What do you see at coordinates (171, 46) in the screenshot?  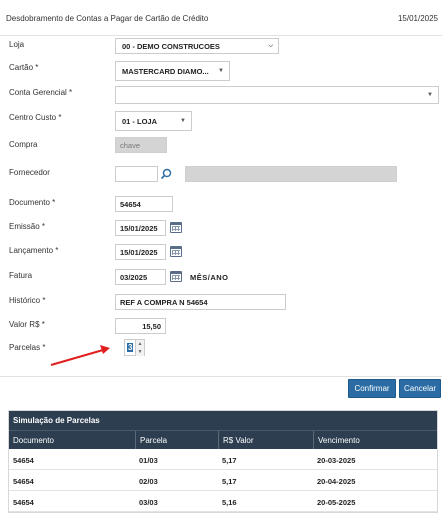 I see `loja-value: 00 - DEMO CONSTRUCOES` at bounding box center [171, 46].